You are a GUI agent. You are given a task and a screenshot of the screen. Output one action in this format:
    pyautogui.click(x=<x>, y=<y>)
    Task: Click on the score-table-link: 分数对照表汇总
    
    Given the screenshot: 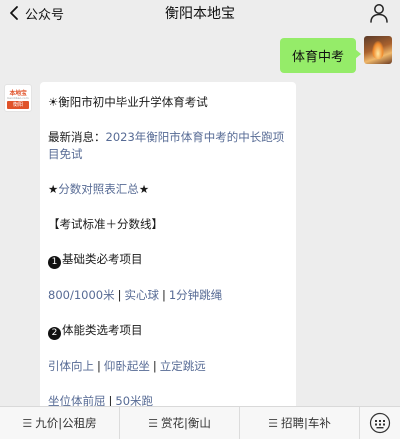 What is the action you would take?
    pyautogui.click(x=98, y=189)
    